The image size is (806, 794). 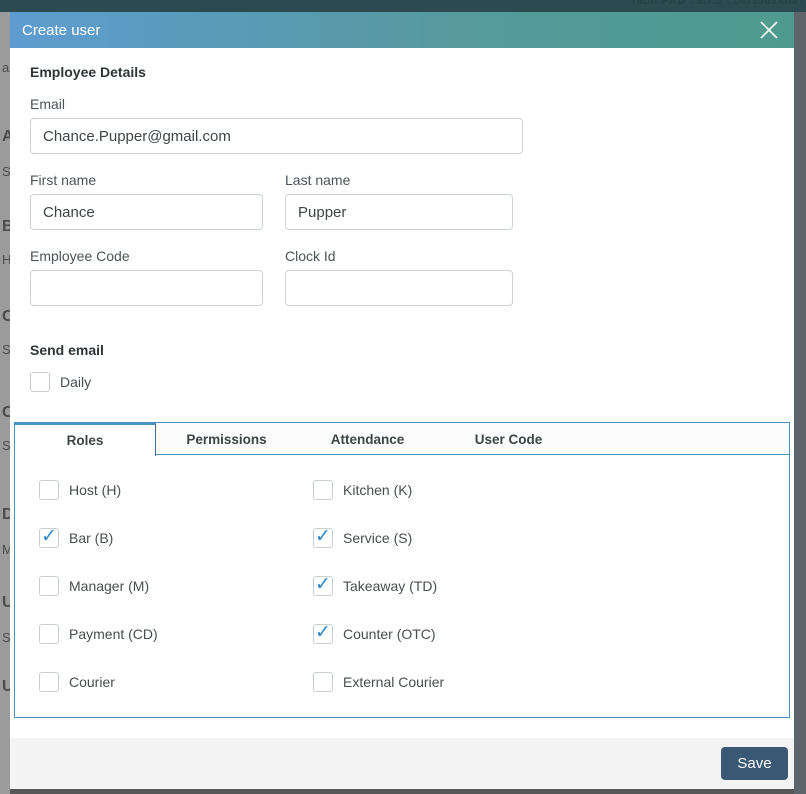 I want to click on role-item: Kitchen (K), so click(x=551, y=490).